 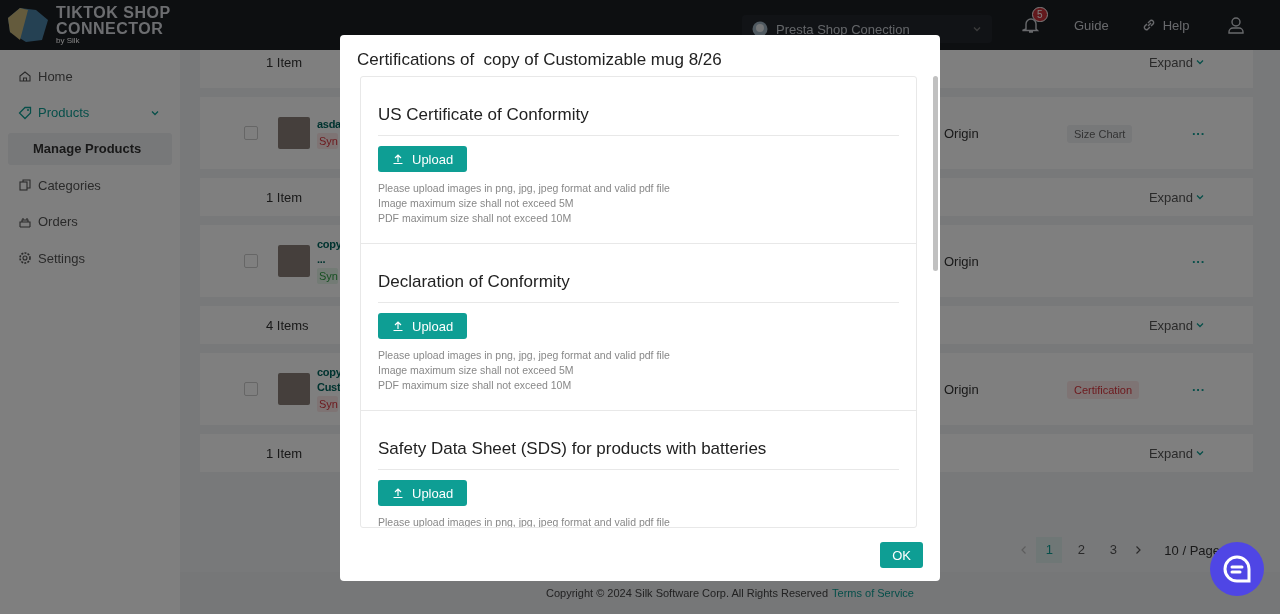 I want to click on store-avatar-icon, so click(x=760, y=29).